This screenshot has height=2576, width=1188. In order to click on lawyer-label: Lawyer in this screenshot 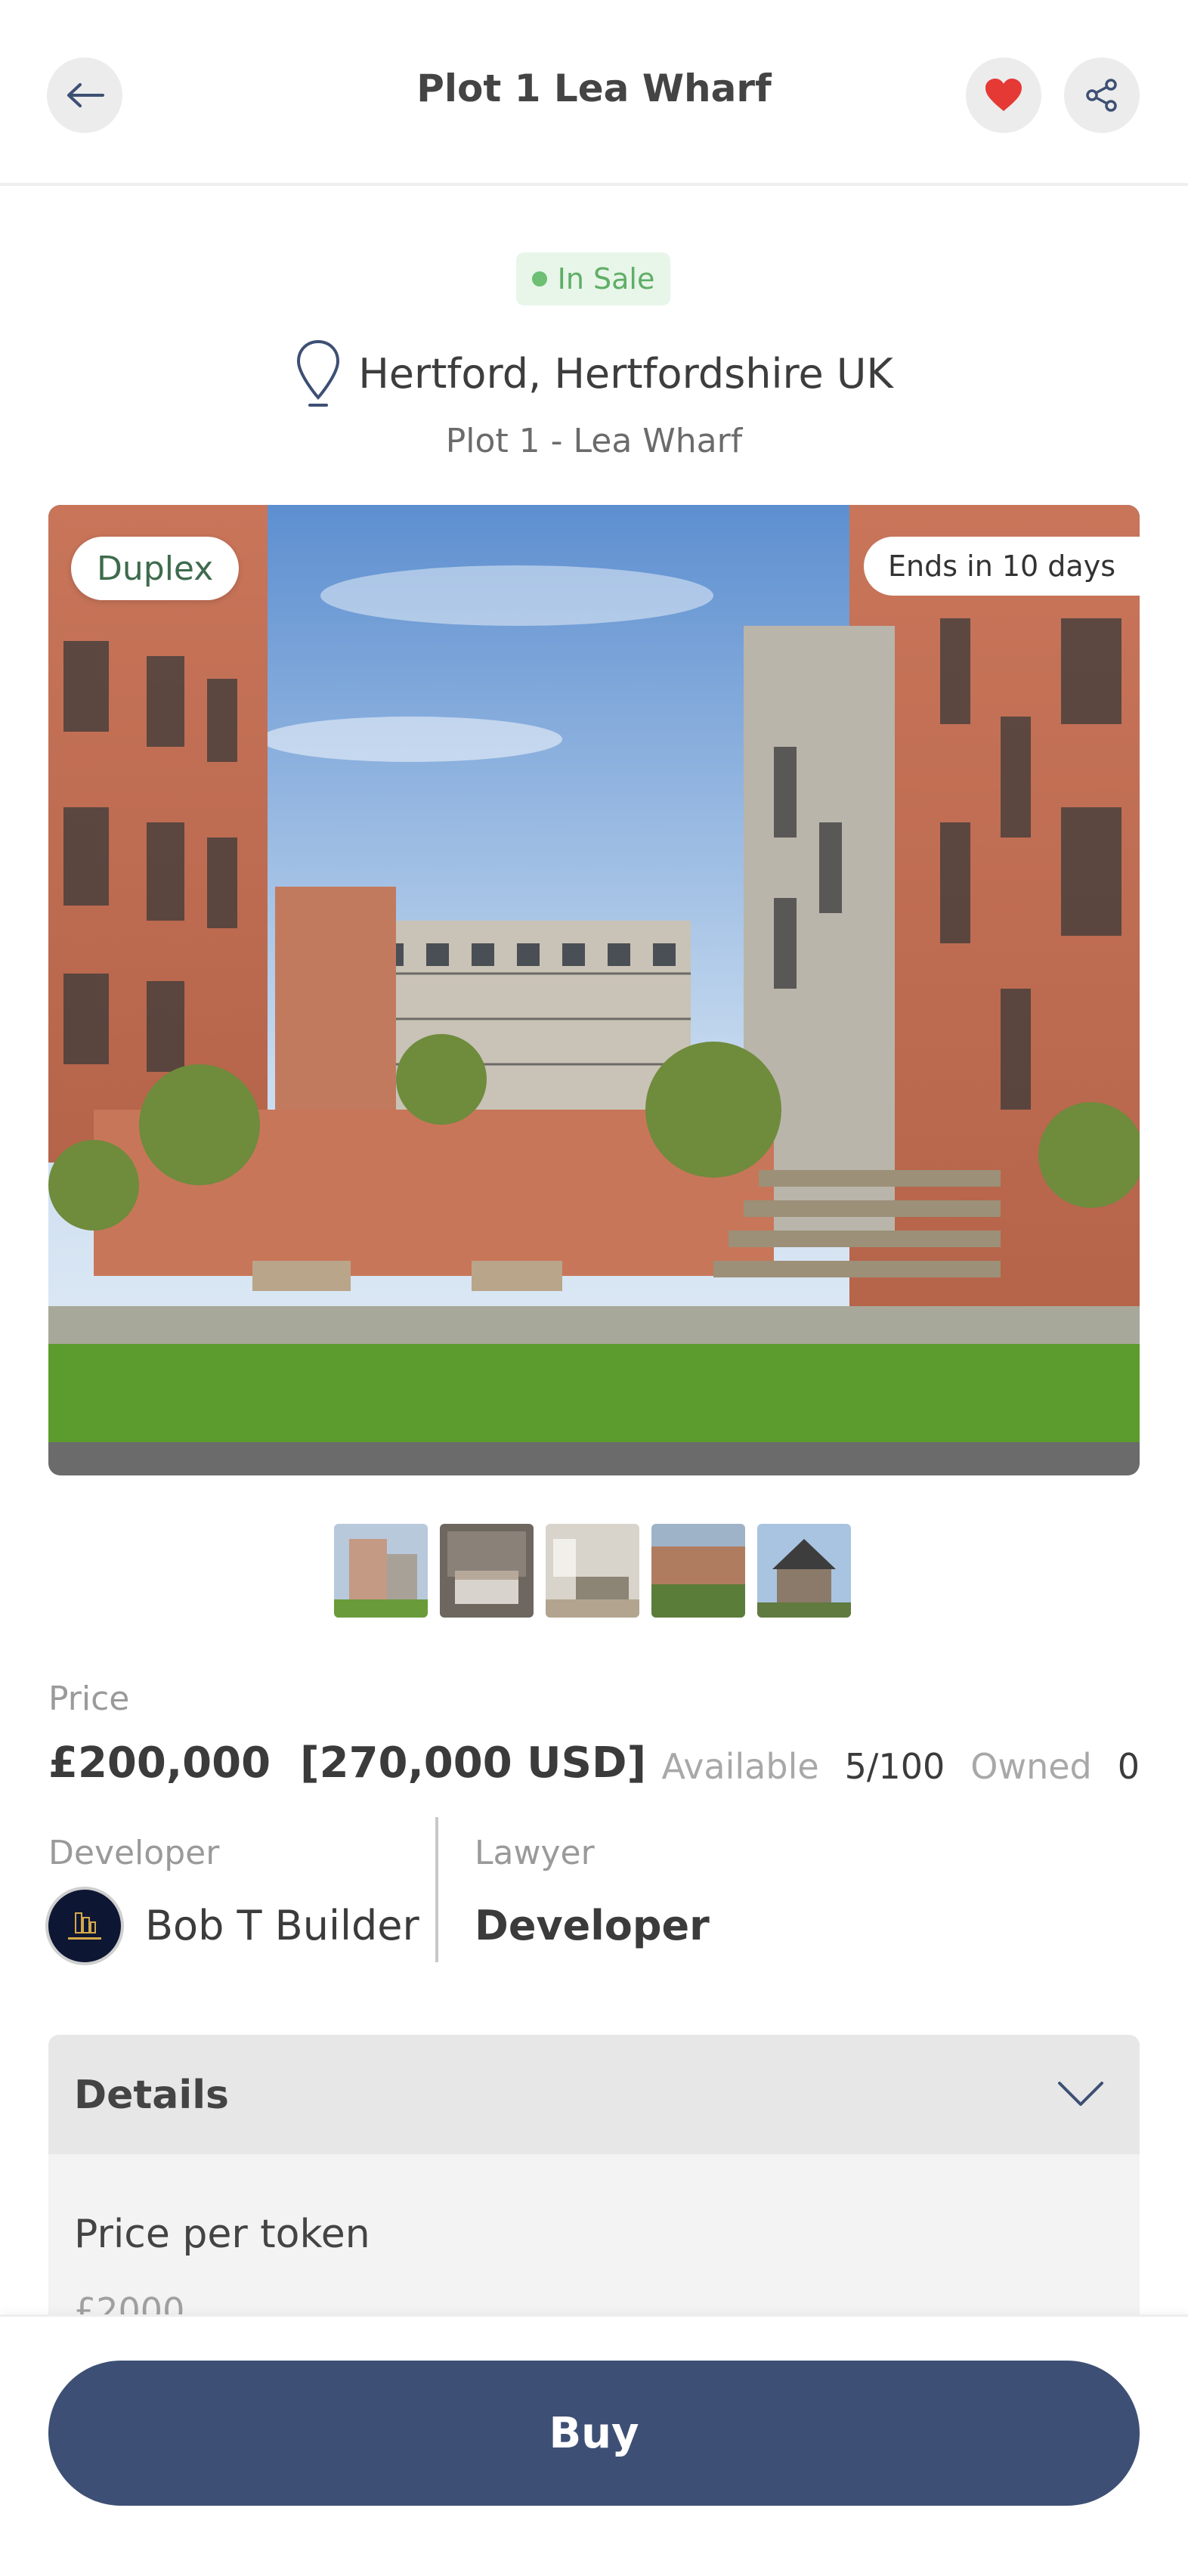, I will do `click(535, 1853)`.